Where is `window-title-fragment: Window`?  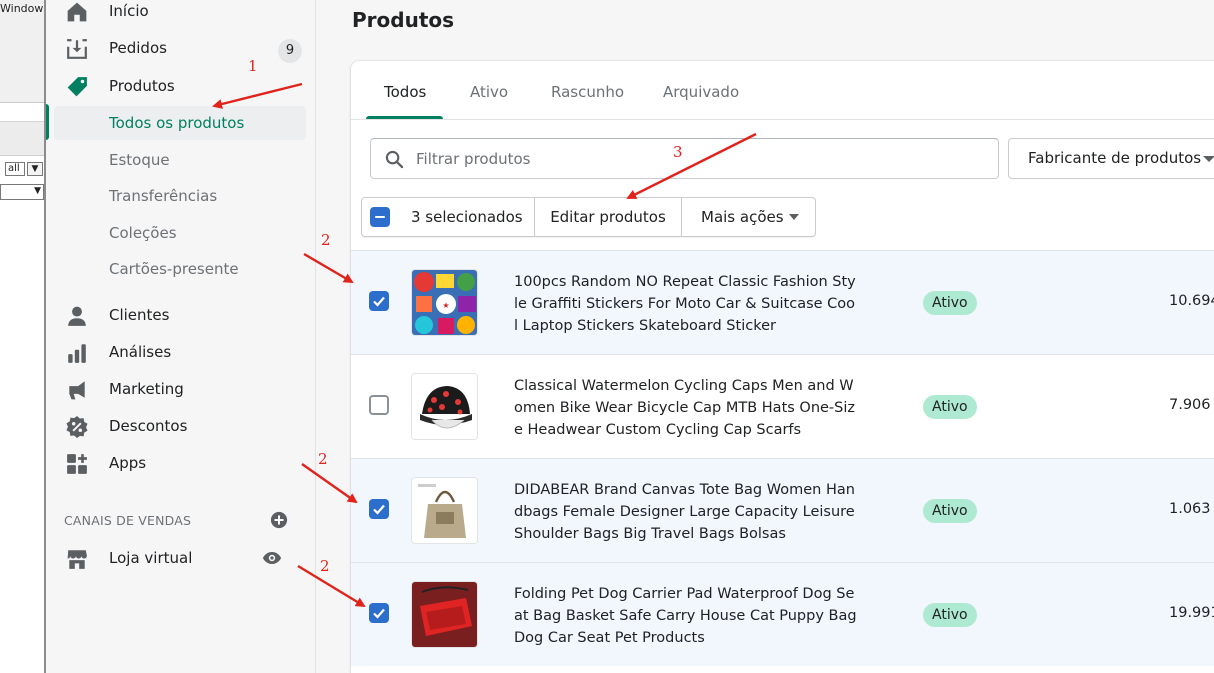 window-title-fragment: Window is located at coordinates (22, 51).